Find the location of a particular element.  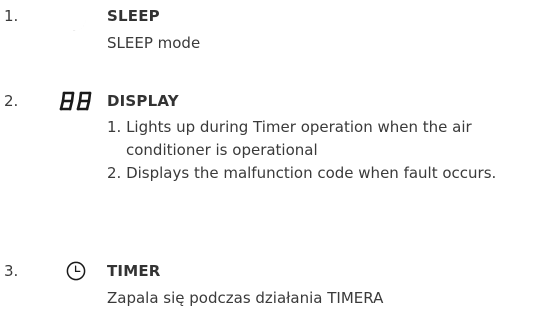

item-number-2: 2. is located at coordinates (11, 101).